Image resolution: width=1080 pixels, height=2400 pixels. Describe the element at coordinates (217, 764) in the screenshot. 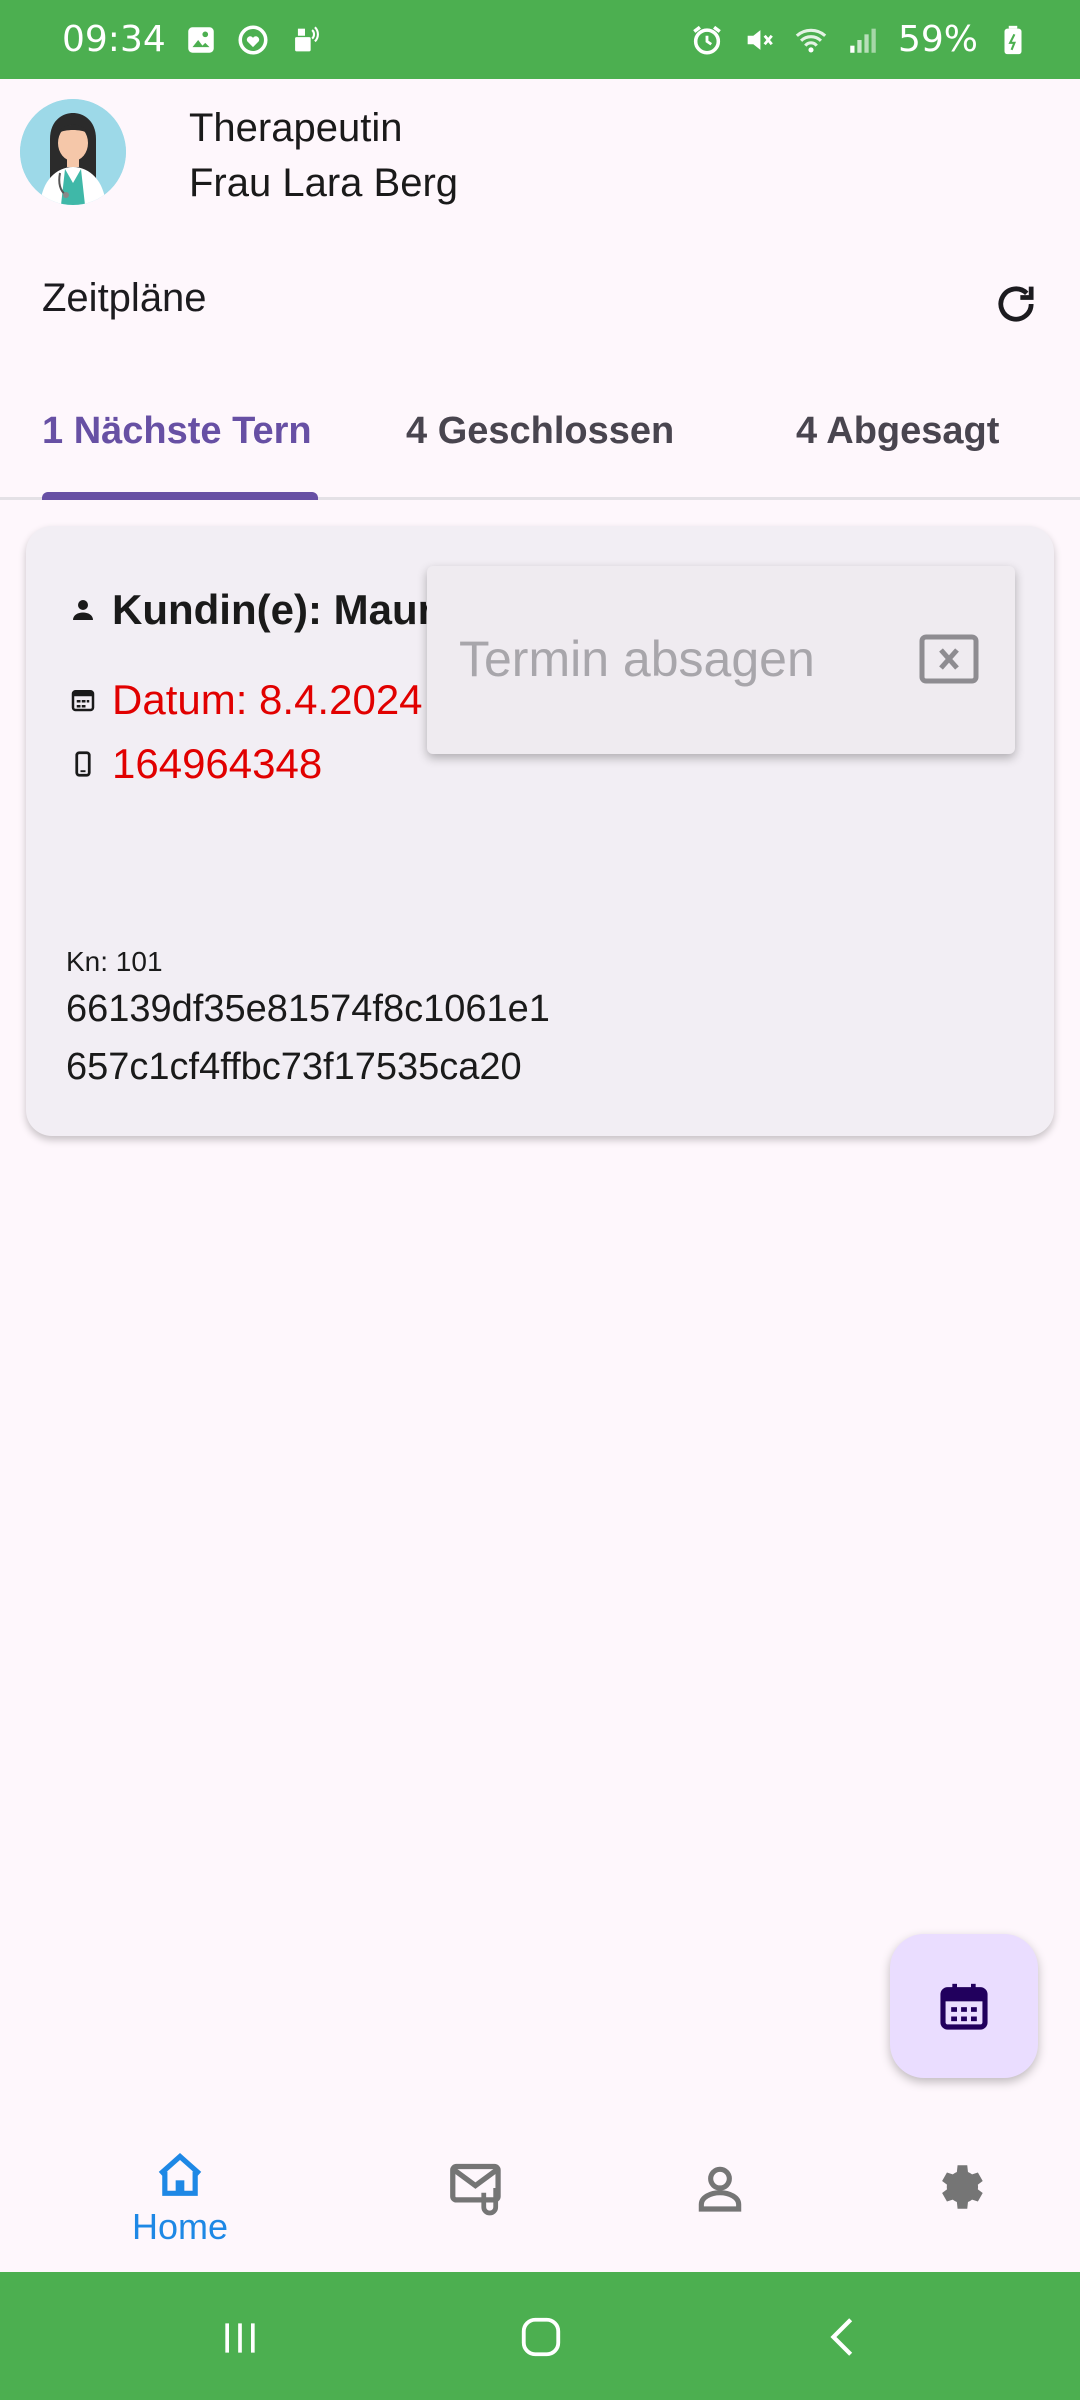

I see `phone-number: 164964348` at that location.